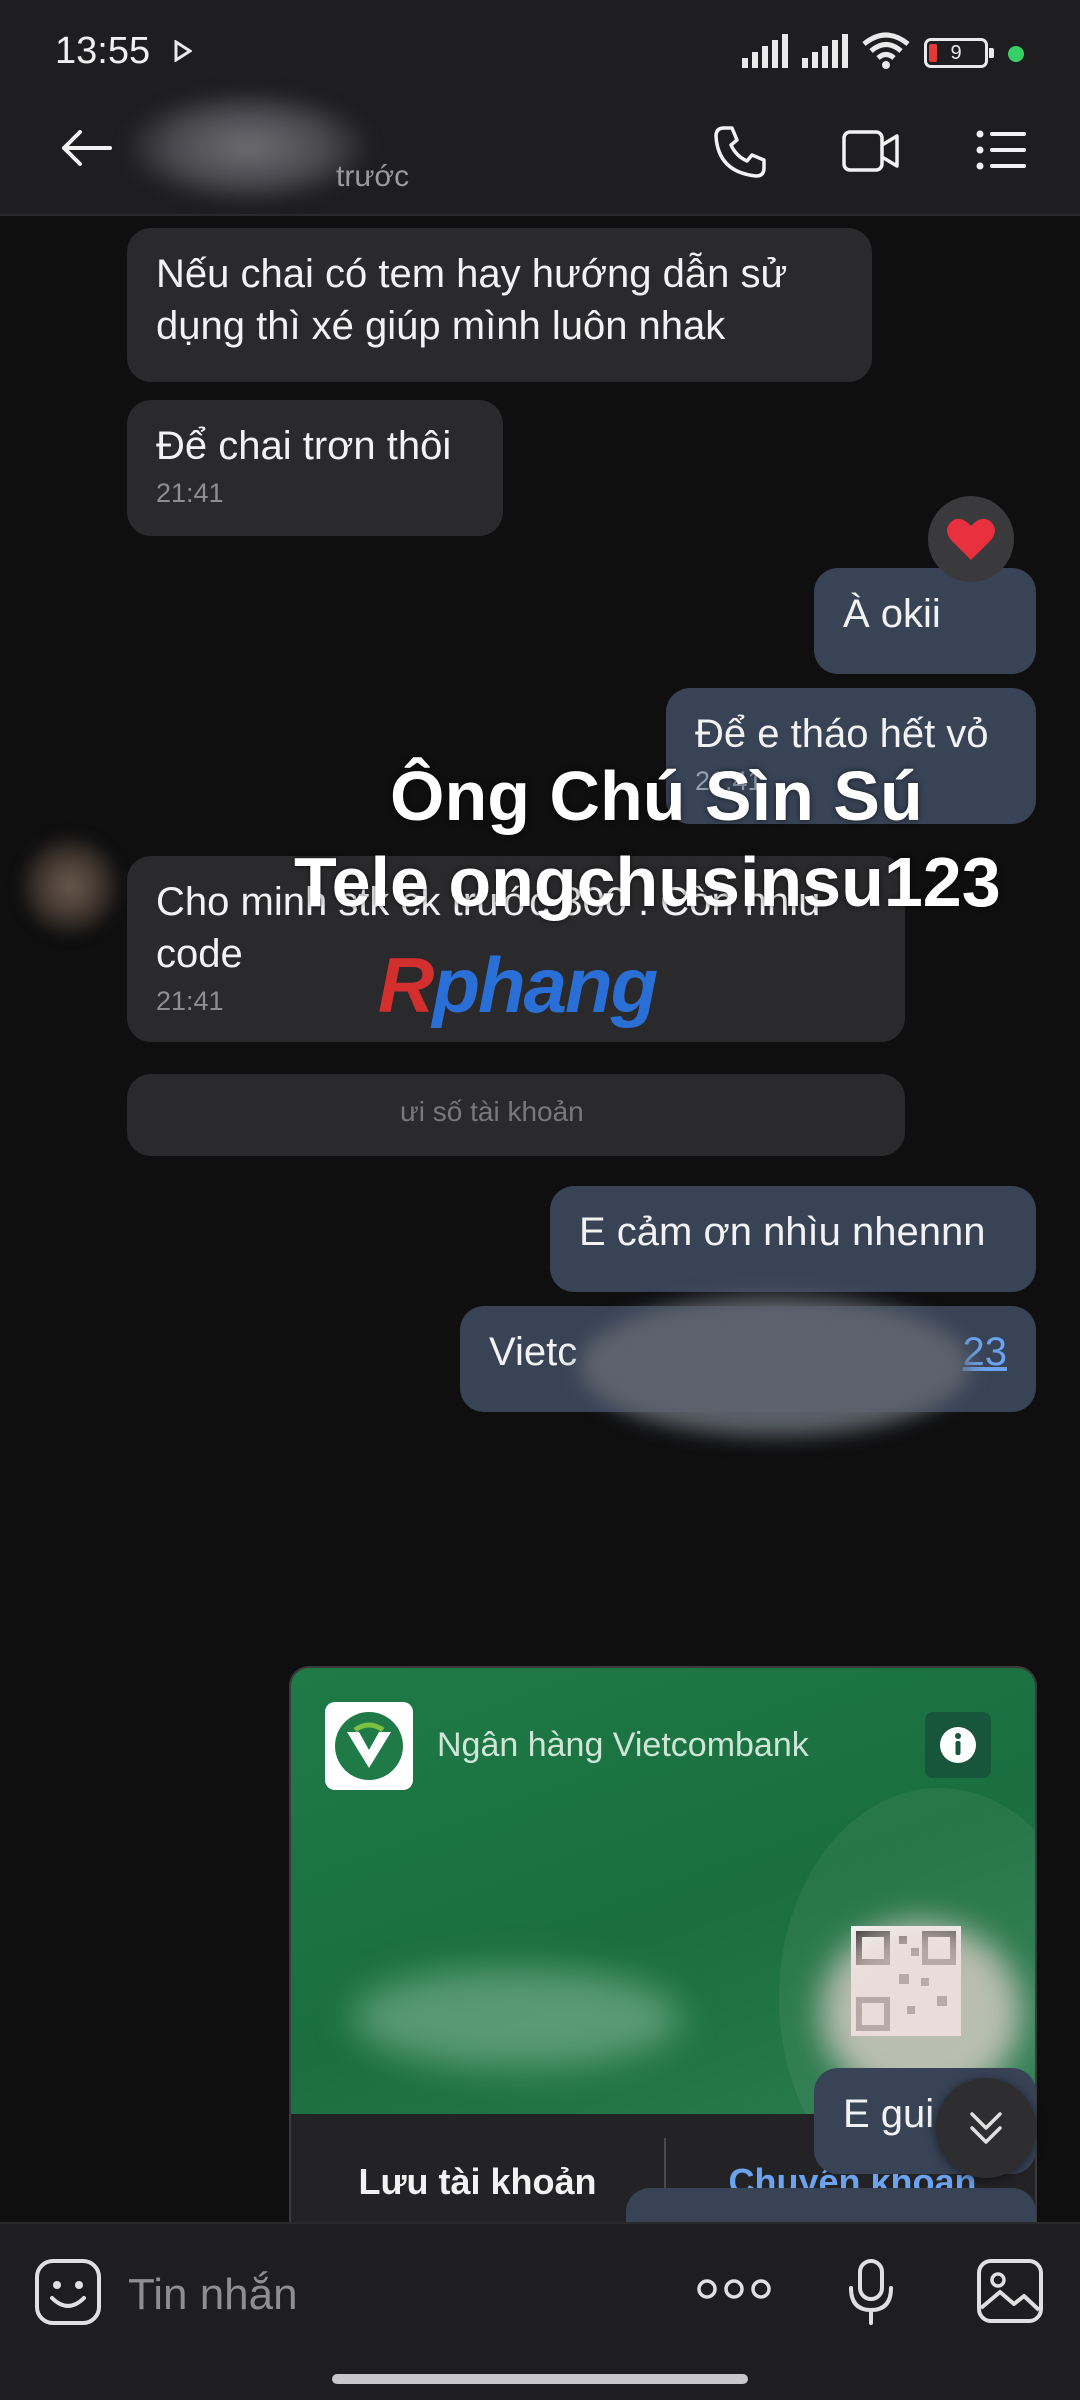 The image size is (1080, 2400). Describe the element at coordinates (540, 2311) in the screenshot. I see `message-input-bar: Tin nhắn` at that location.